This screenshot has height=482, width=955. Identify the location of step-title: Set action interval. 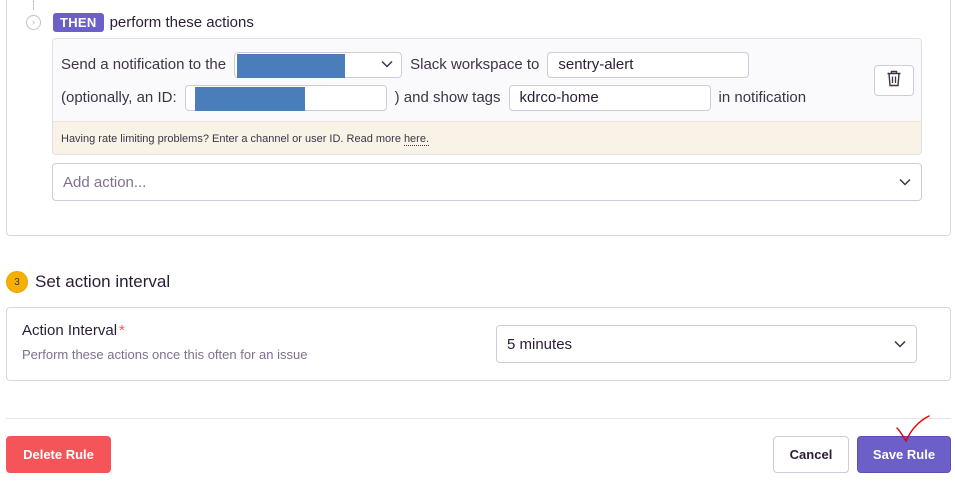
(103, 281).